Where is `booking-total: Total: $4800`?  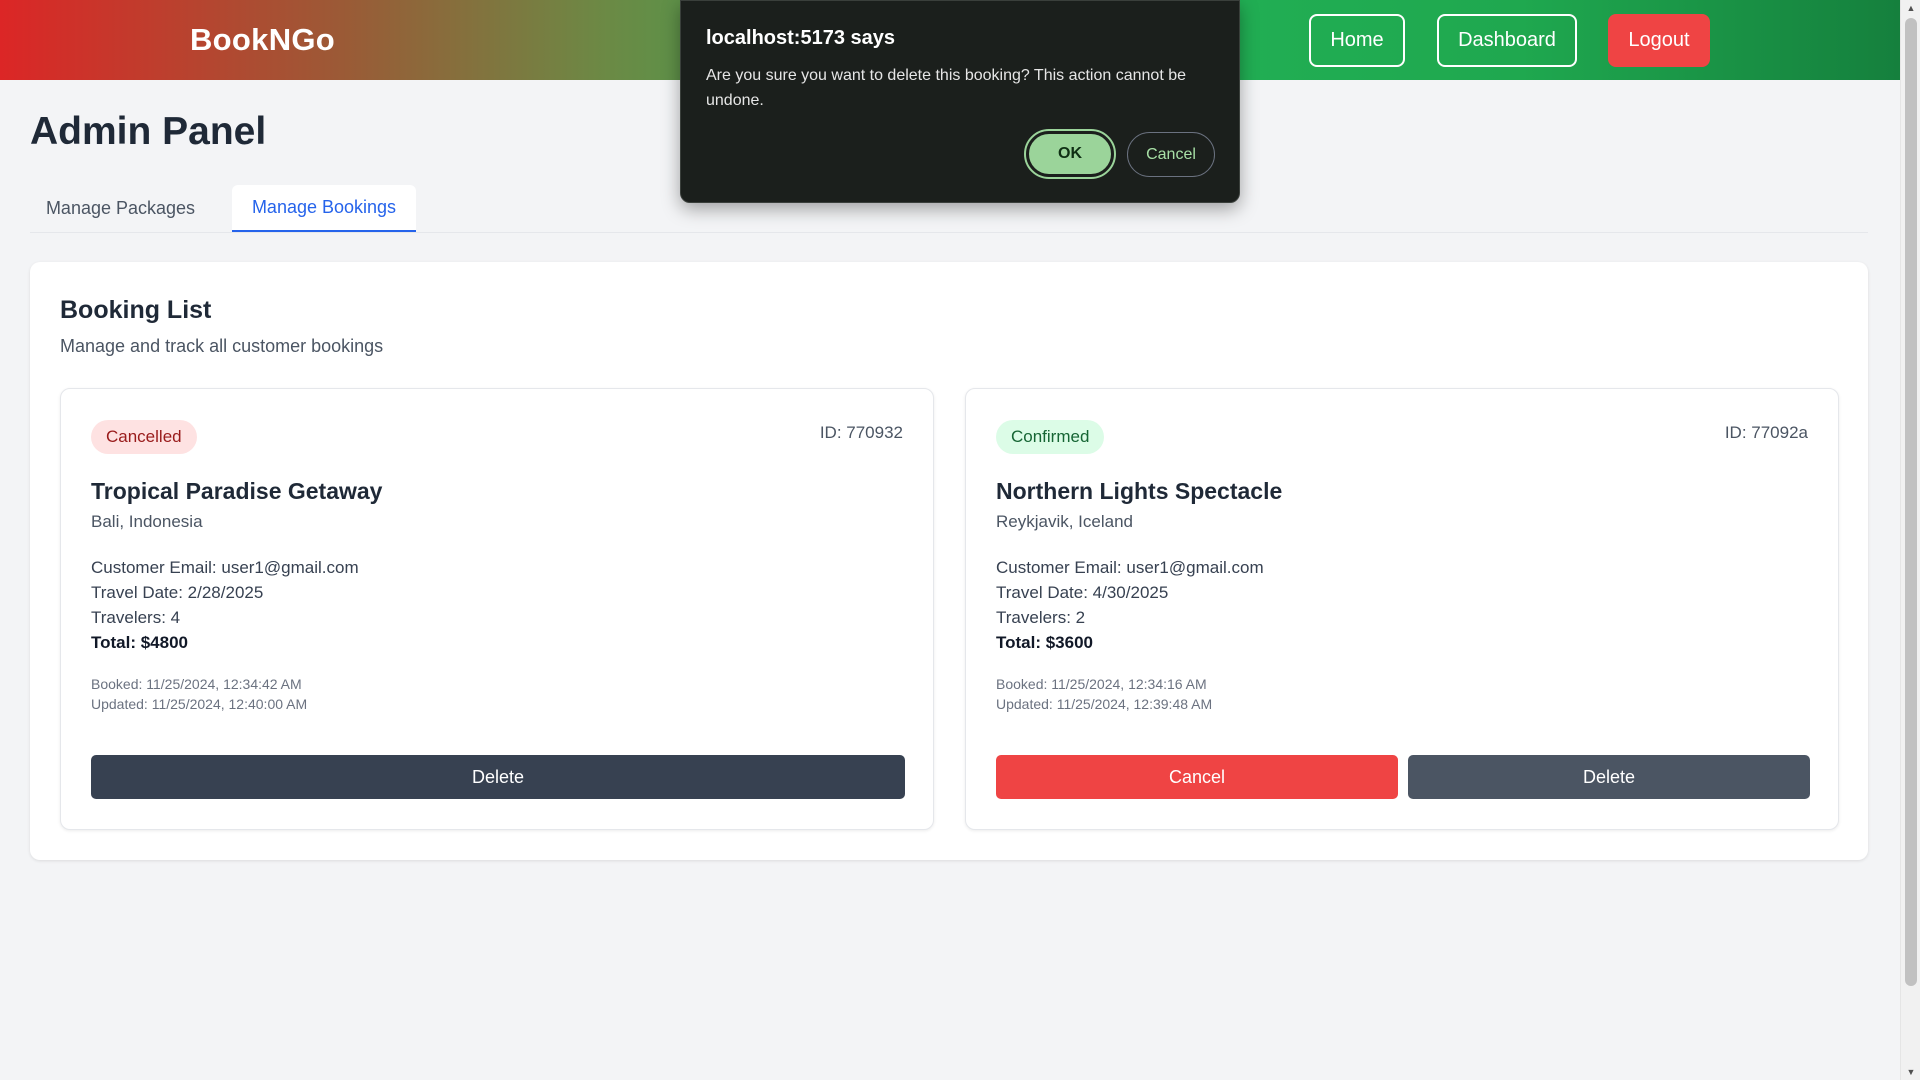 booking-total: Total: $4800 is located at coordinates (140, 642).